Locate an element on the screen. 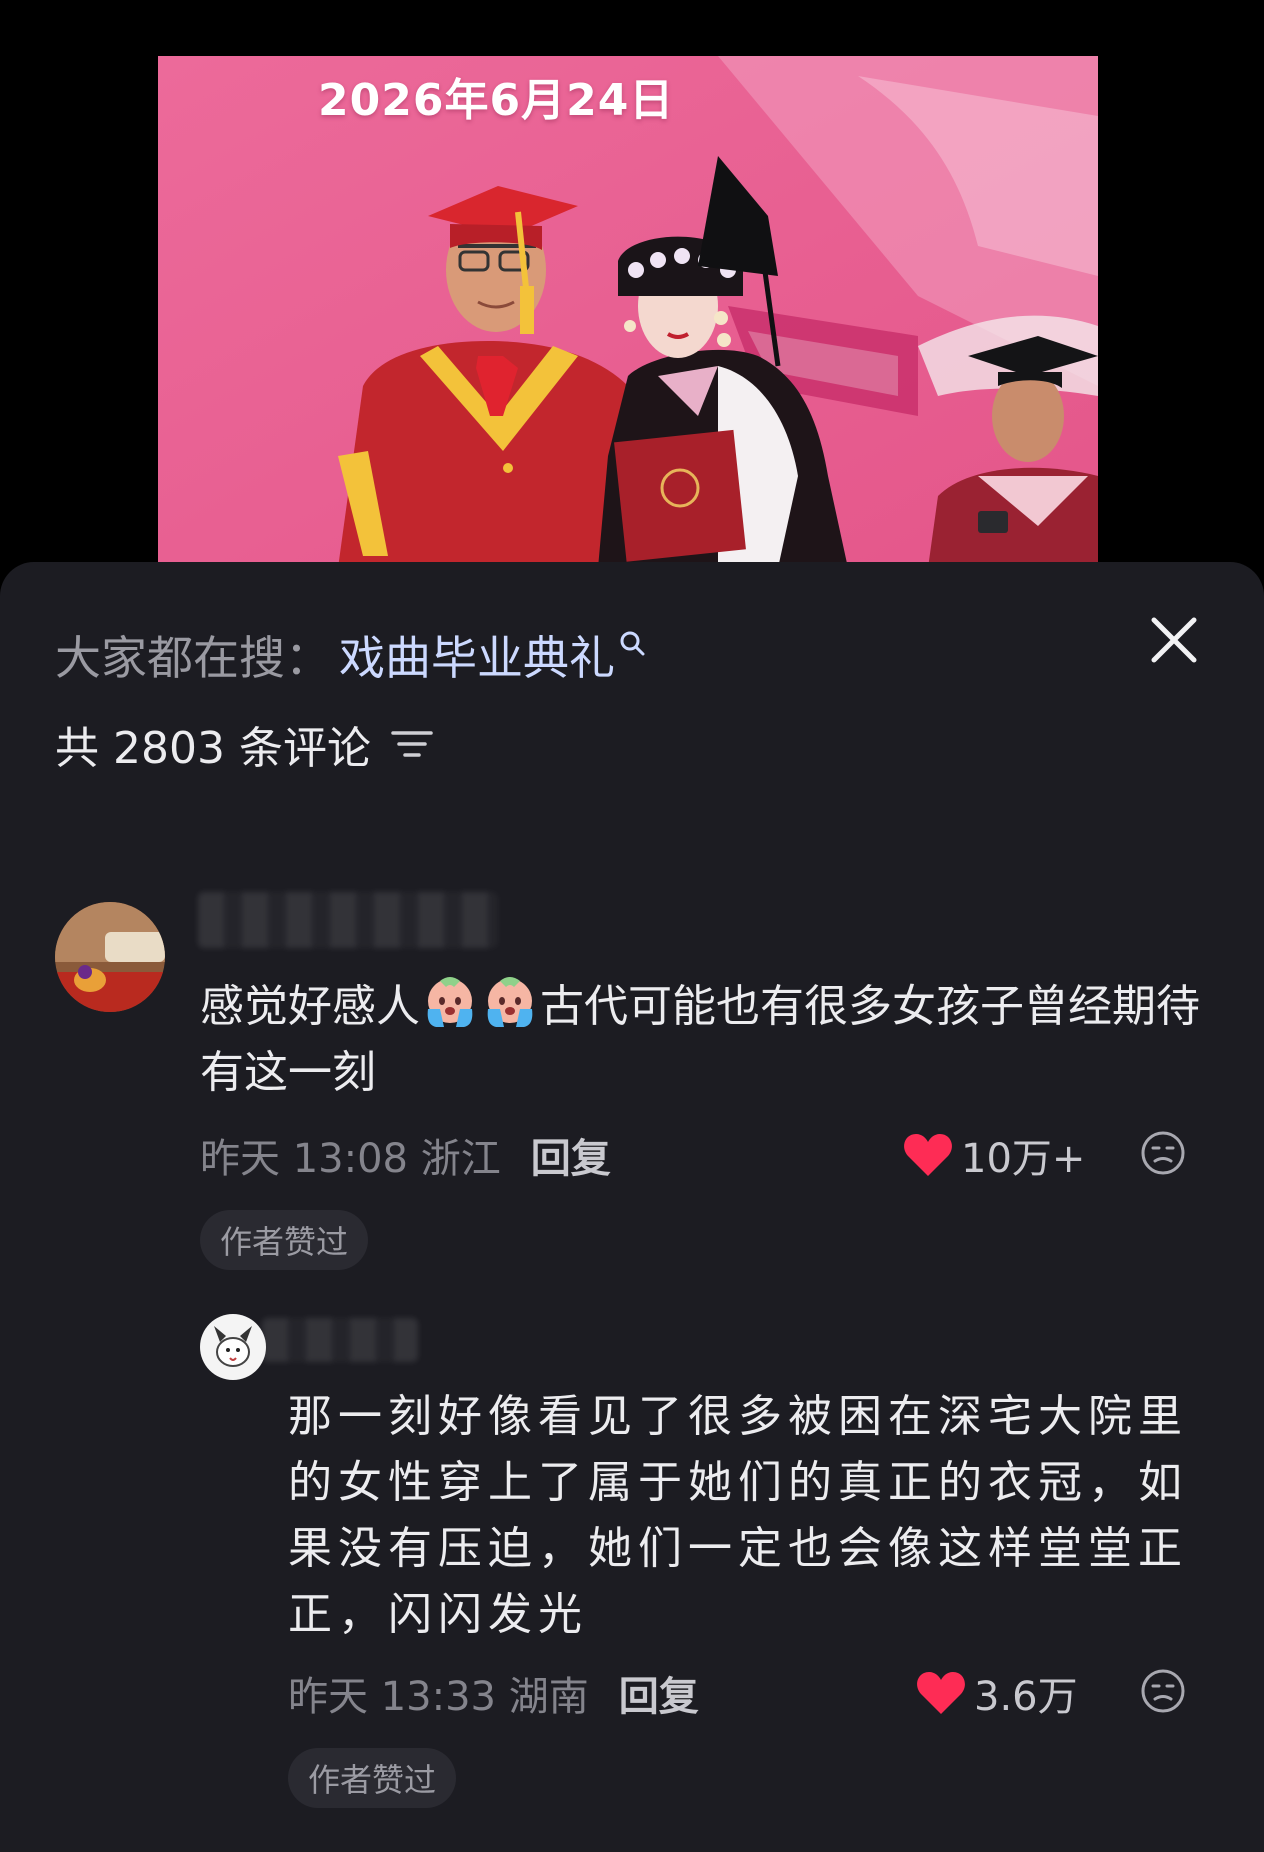  comment-count-row: 共 2803 条评论 is located at coordinates (244, 744).